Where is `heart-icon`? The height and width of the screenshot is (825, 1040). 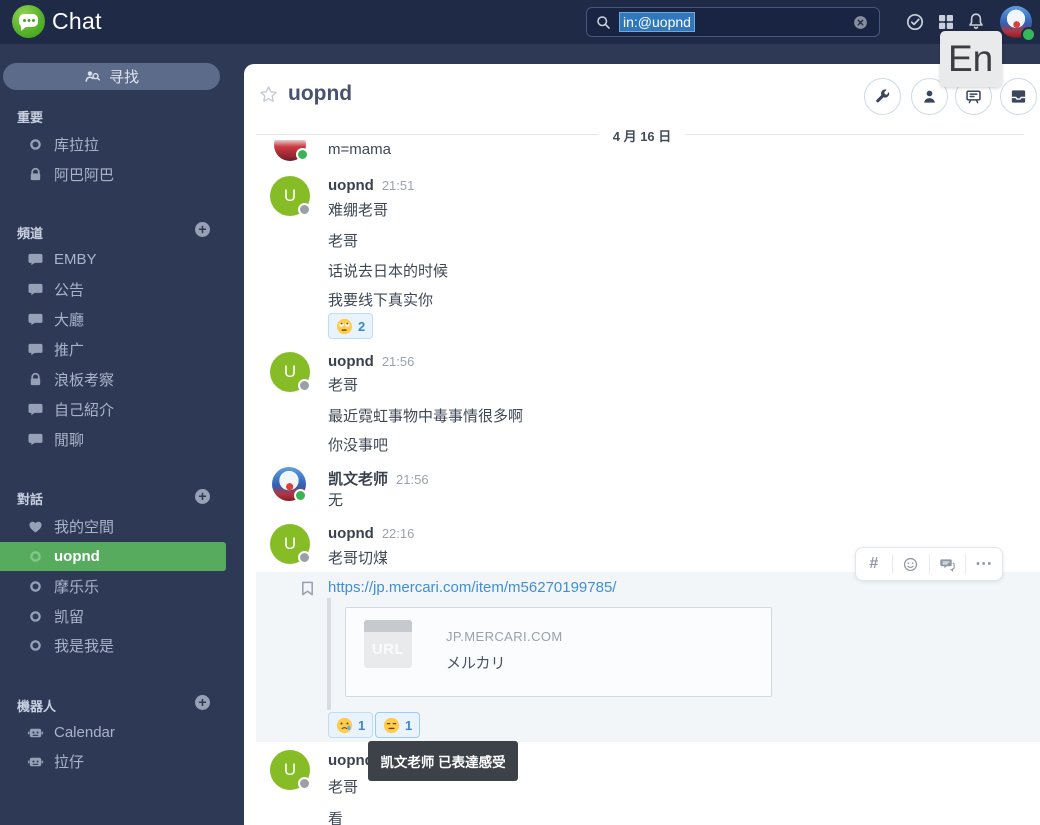
heart-icon is located at coordinates (35, 527).